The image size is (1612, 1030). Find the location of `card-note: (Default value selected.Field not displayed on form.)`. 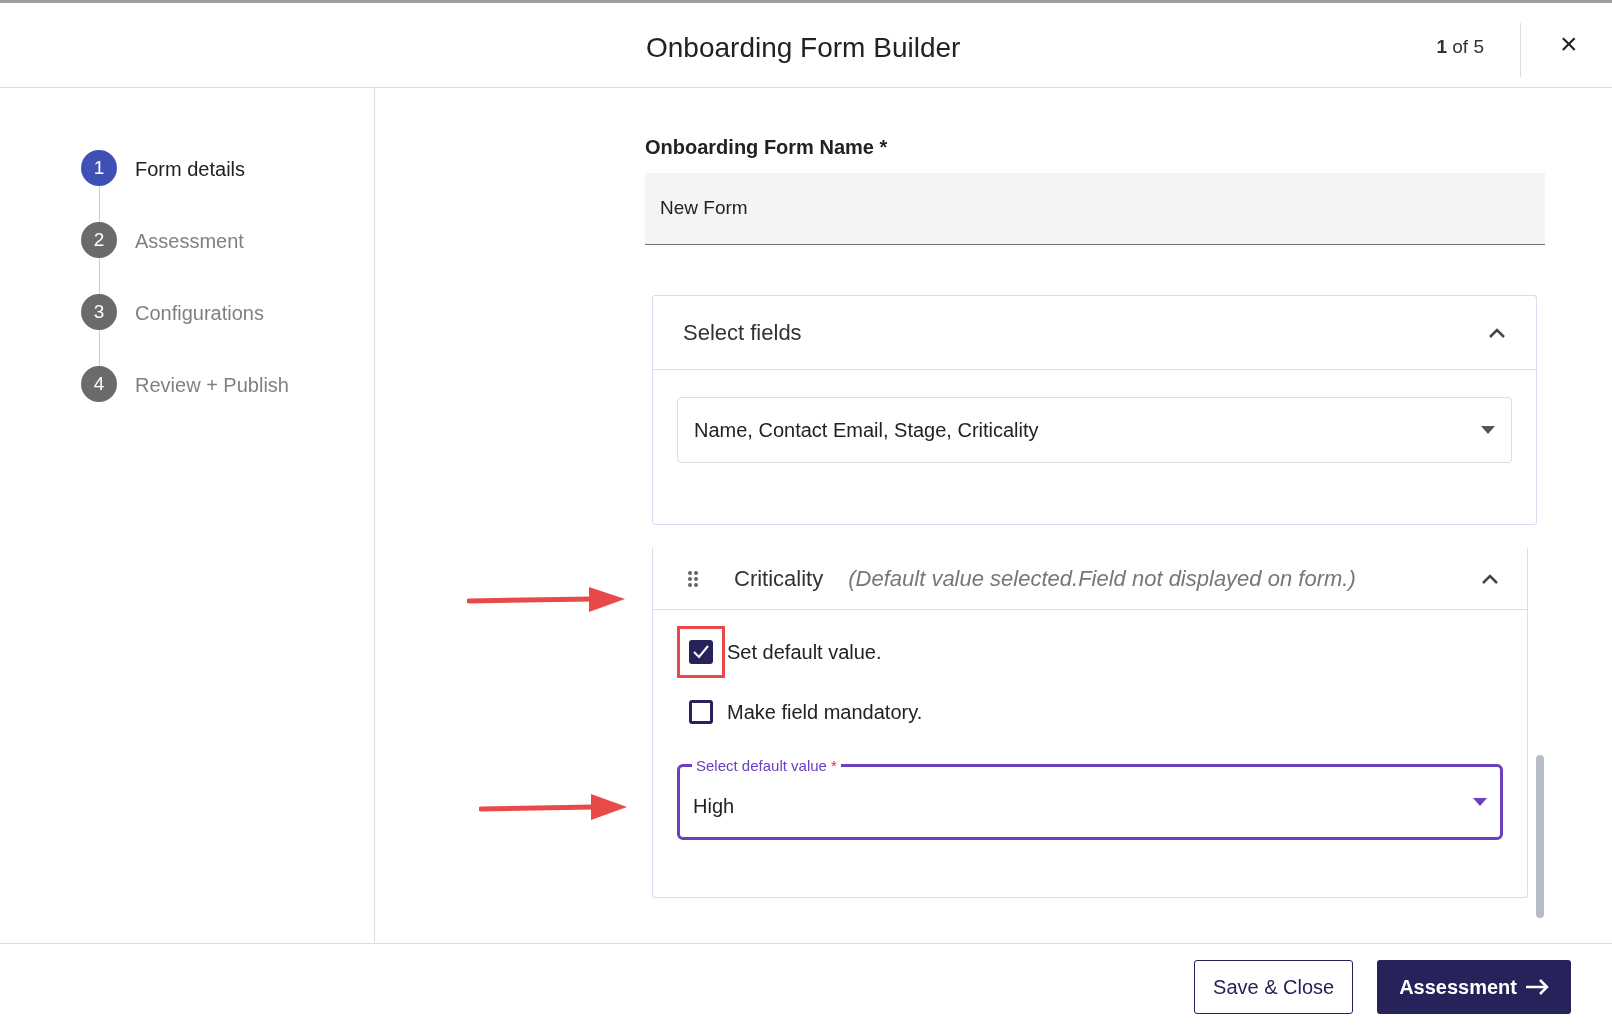

card-note: (Default value selected.Field not displayed on form.) is located at coordinates (1102, 579).